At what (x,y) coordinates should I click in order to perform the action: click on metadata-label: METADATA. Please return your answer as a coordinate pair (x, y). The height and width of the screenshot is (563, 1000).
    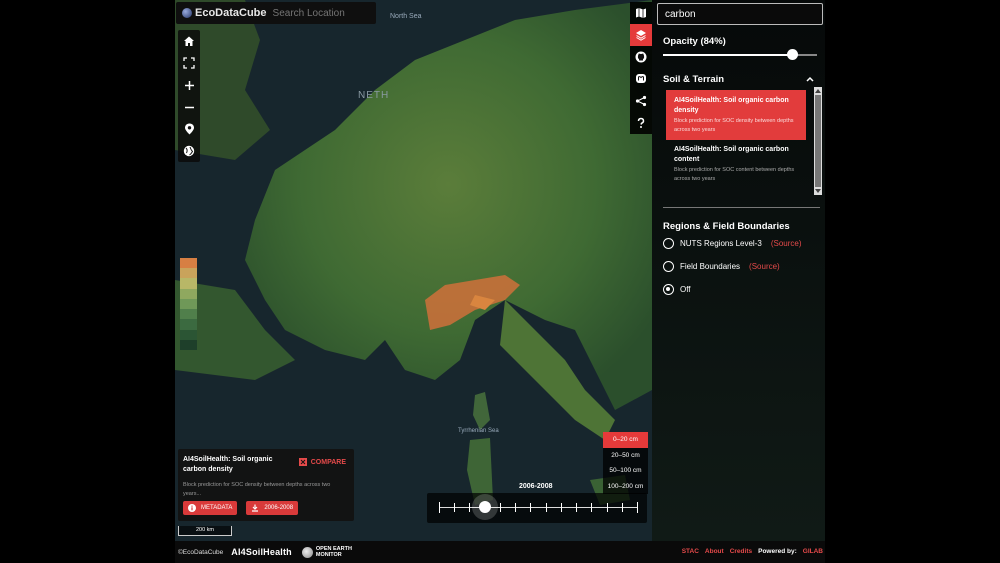
    Looking at the image, I should click on (217, 508).